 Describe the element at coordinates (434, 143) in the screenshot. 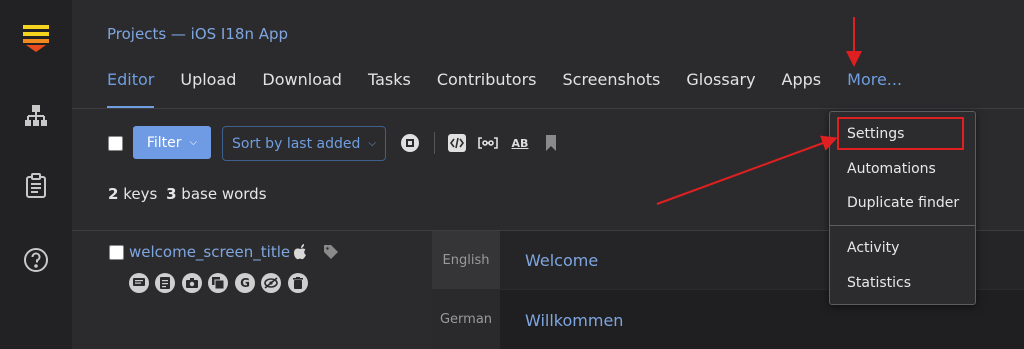

I see `toolbar-separator` at that location.